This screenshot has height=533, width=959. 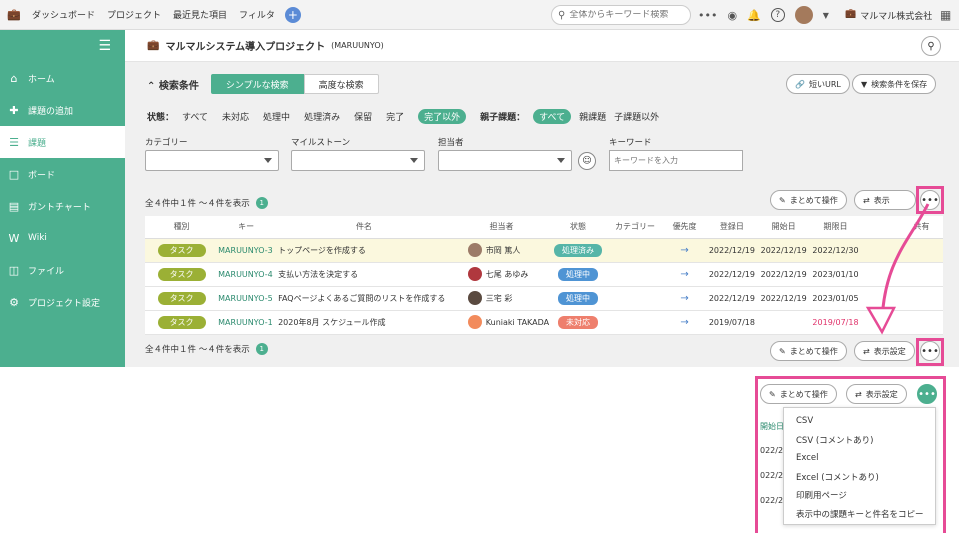 What do you see at coordinates (200, 14) in the screenshot?
I see `nav-recent: 最近見た項目` at bounding box center [200, 14].